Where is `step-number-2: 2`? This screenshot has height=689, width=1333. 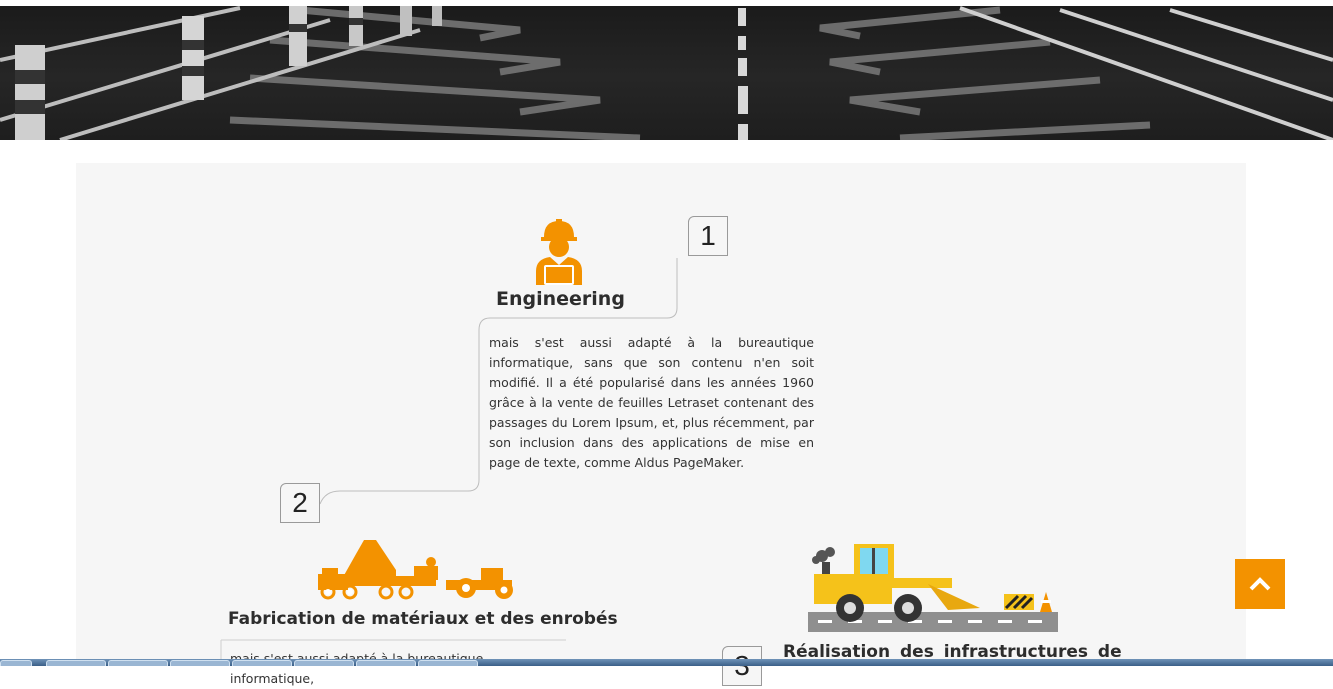 step-number-2: 2 is located at coordinates (300, 503).